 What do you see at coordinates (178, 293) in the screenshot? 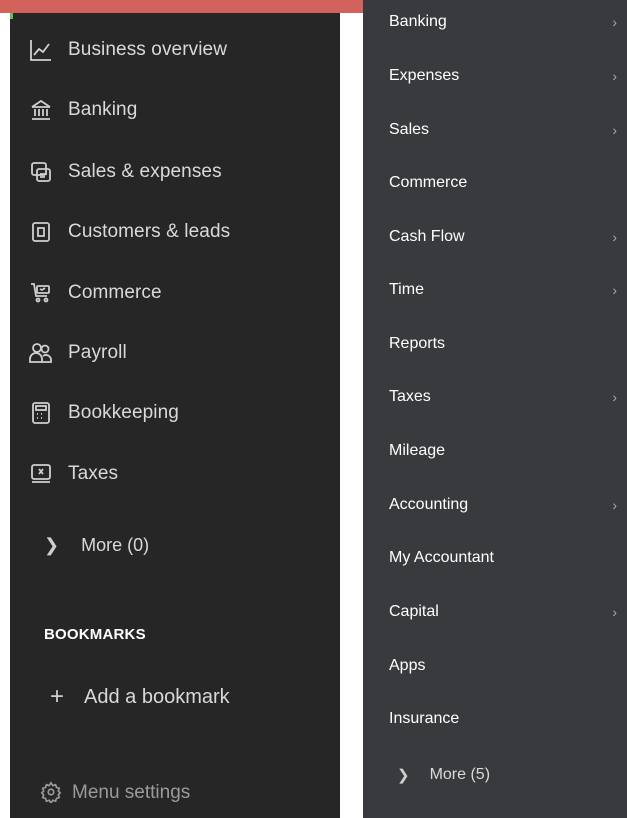
I see `nav-item-commerce: Commerce` at bounding box center [178, 293].